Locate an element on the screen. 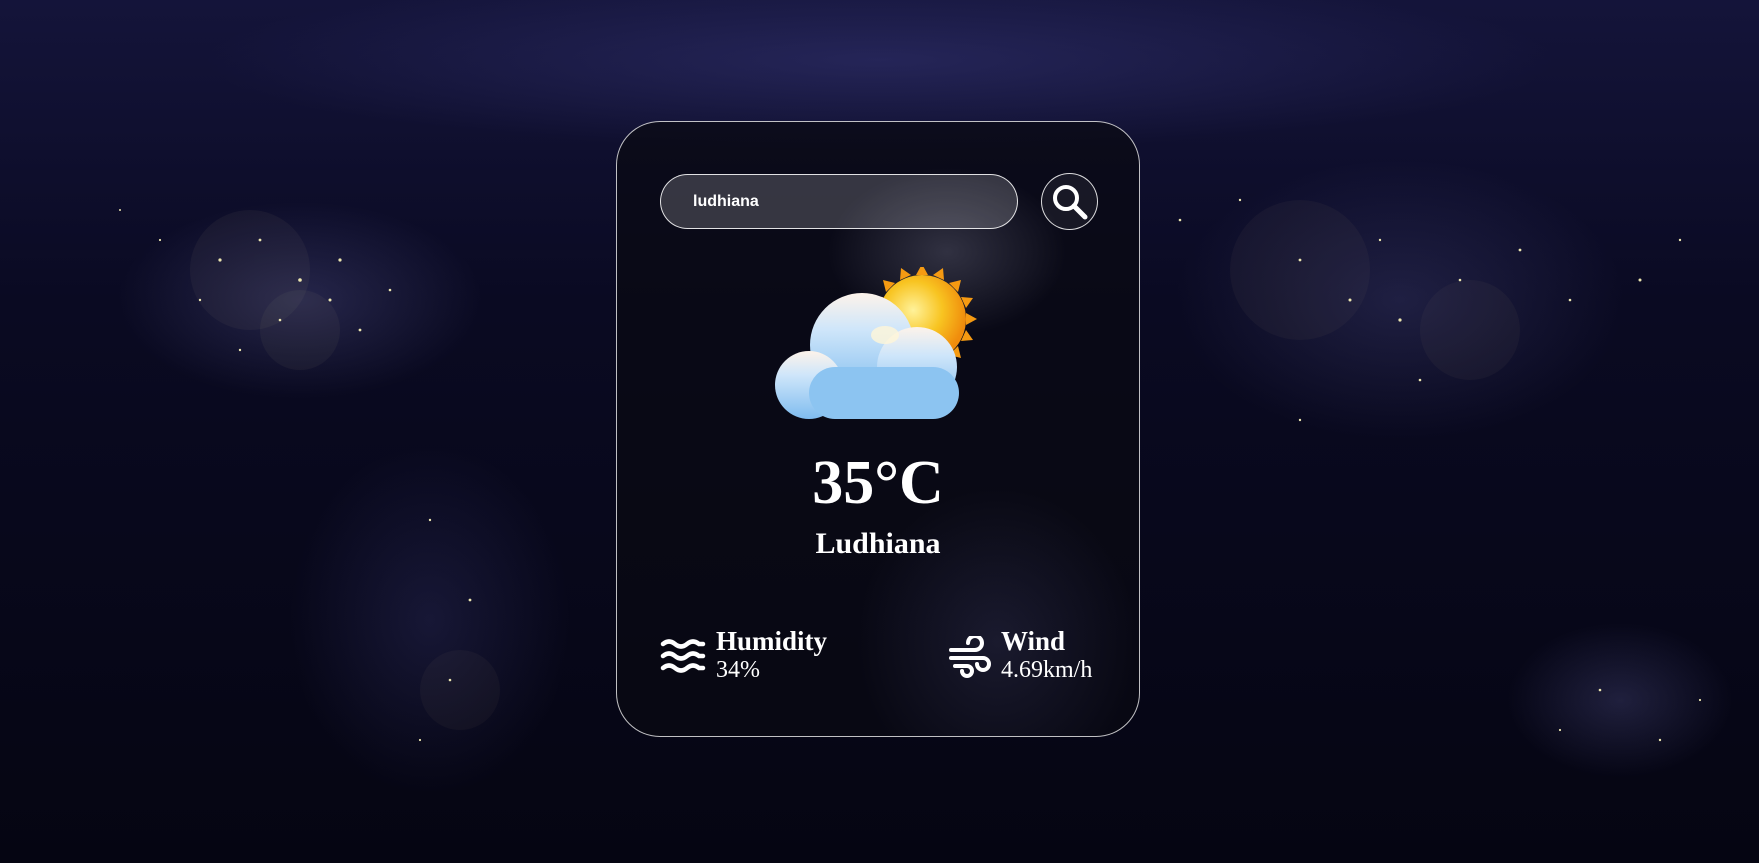  search-button is located at coordinates (1069, 201).